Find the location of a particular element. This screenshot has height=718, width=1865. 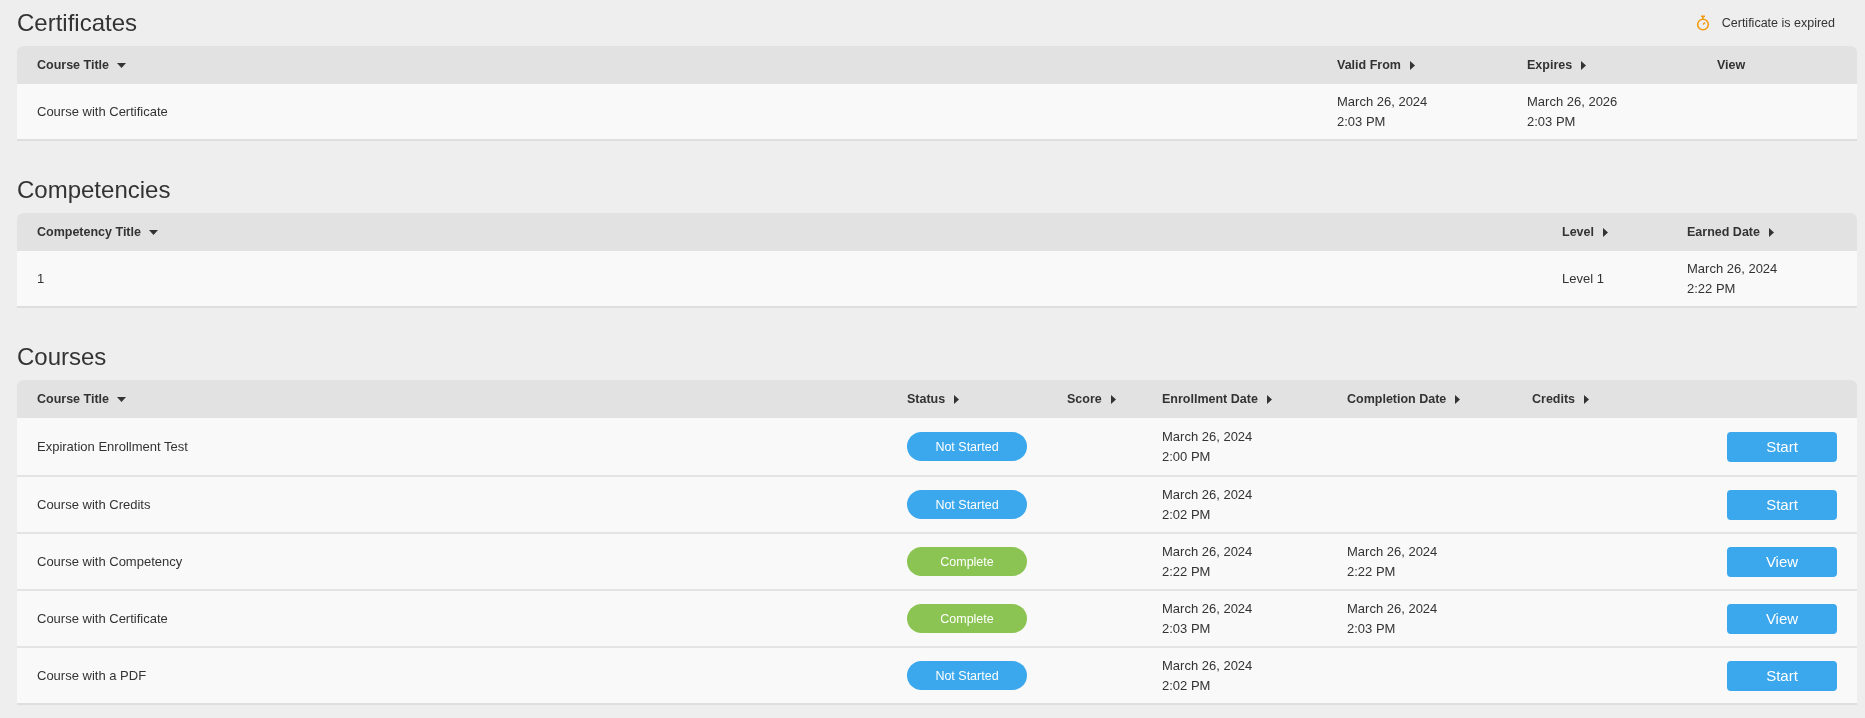

course-title: Course with Certificate is located at coordinates (102, 618).